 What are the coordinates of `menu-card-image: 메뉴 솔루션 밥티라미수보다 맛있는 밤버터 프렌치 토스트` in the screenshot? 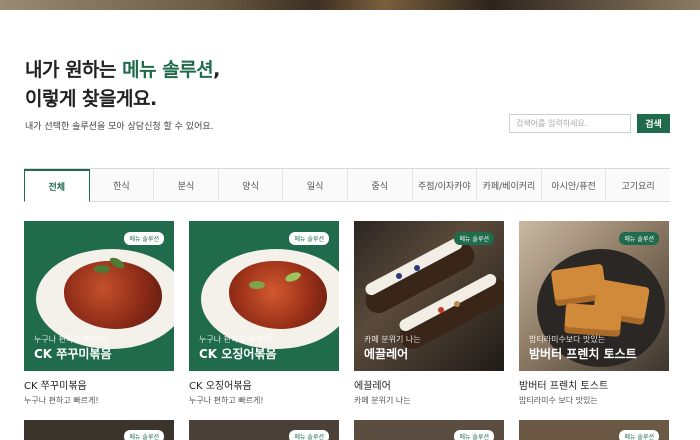 It's located at (594, 296).